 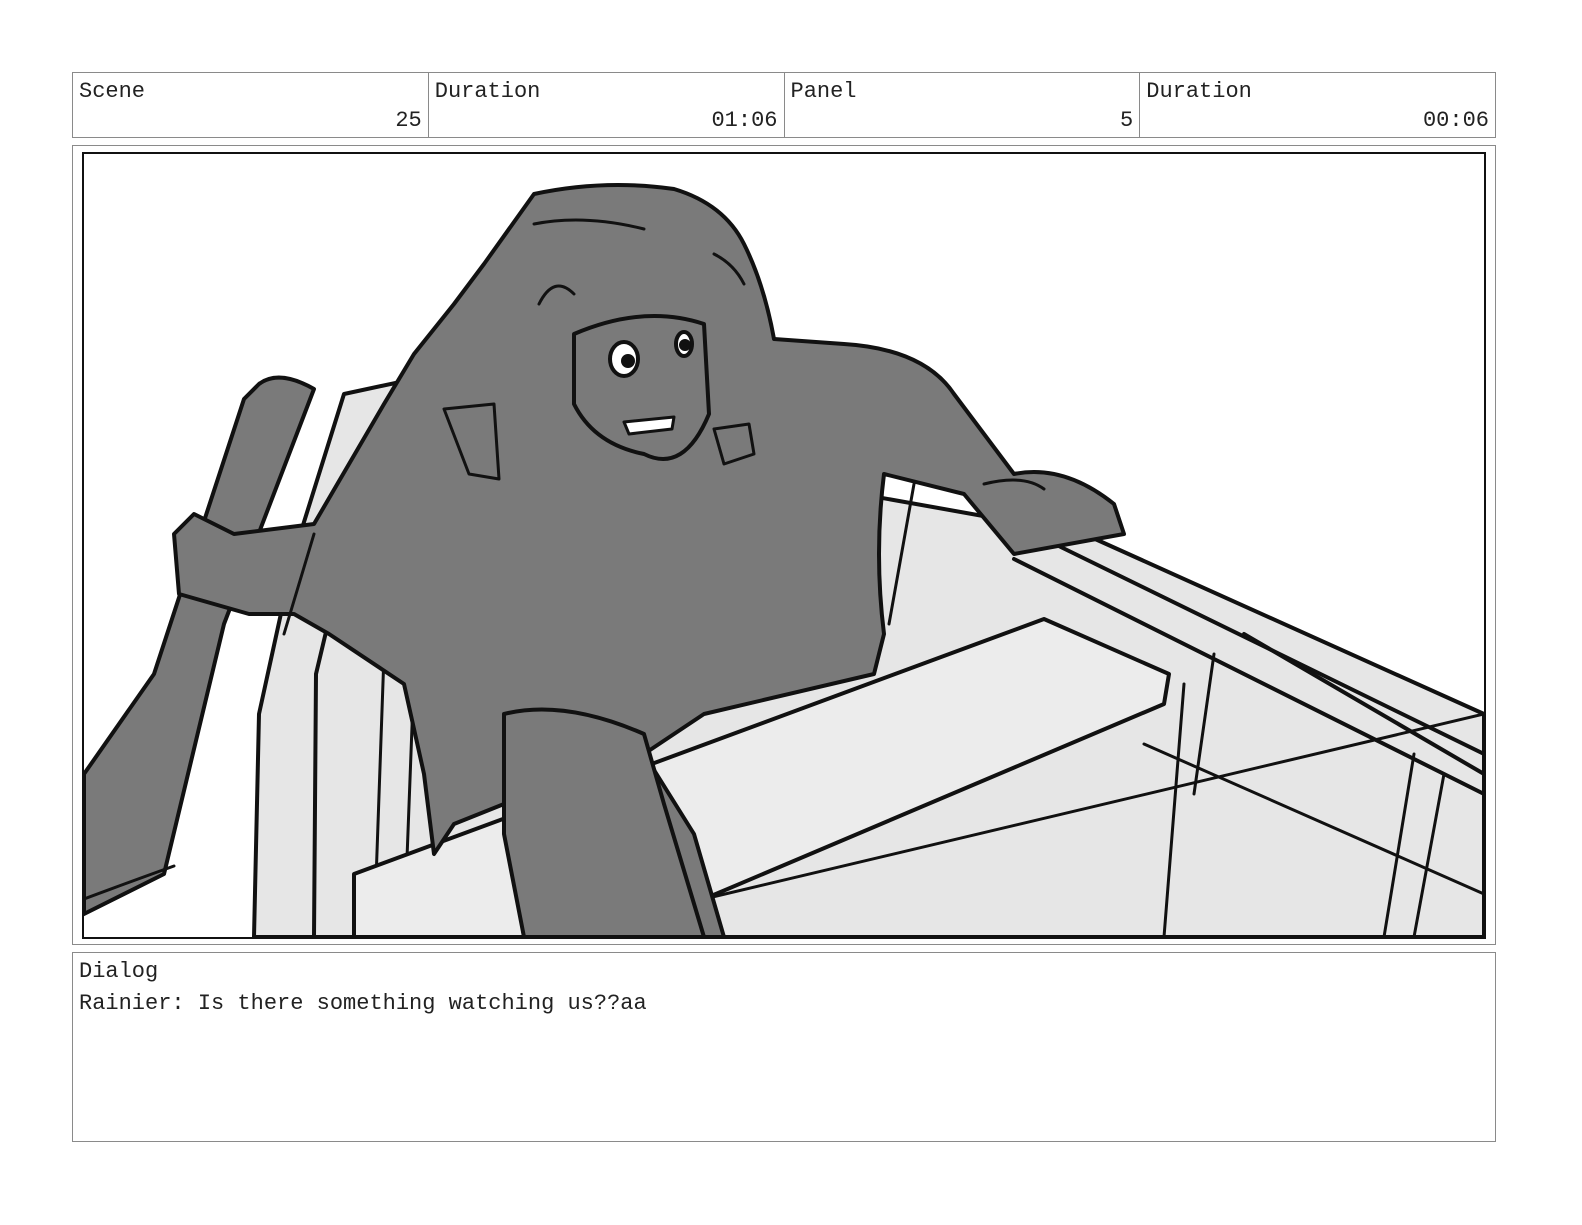 What do you see at coordinates (251, 105) in the screenshot?
I see `scene-cell: Scene 25` at bounding box center [251, 105].